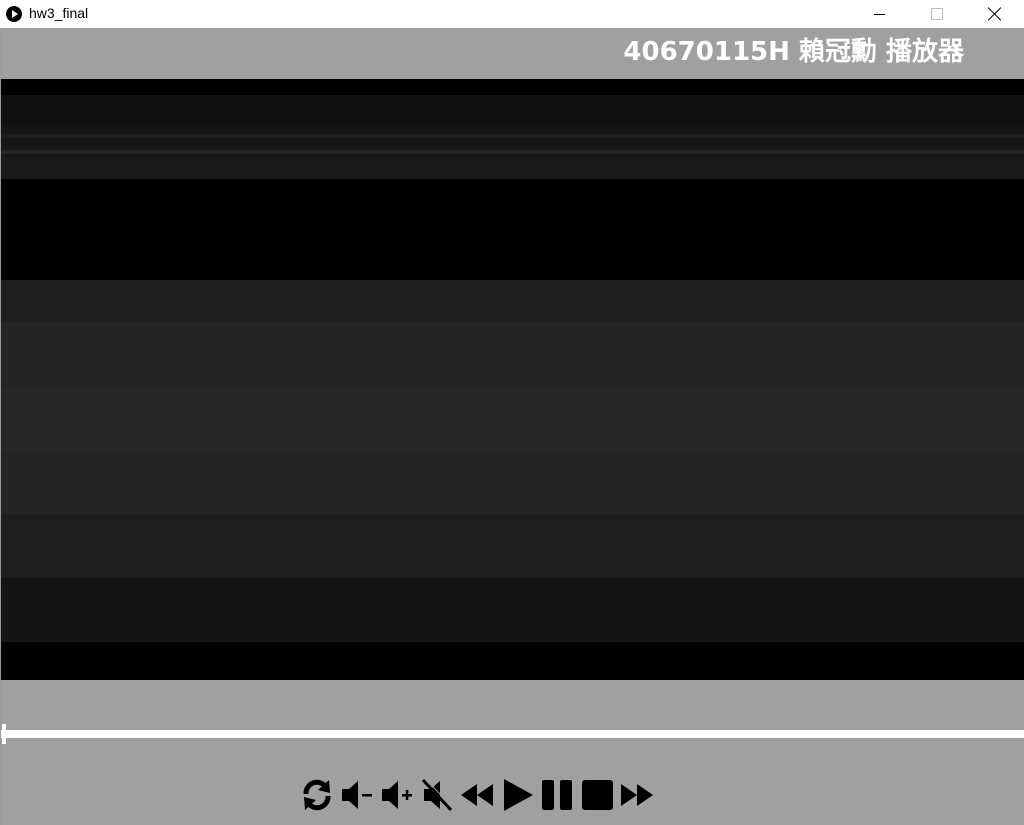 Image resolution: width=1024 pixels, height=825 pixels. I want to click on pause-icon, so click(557, 795).